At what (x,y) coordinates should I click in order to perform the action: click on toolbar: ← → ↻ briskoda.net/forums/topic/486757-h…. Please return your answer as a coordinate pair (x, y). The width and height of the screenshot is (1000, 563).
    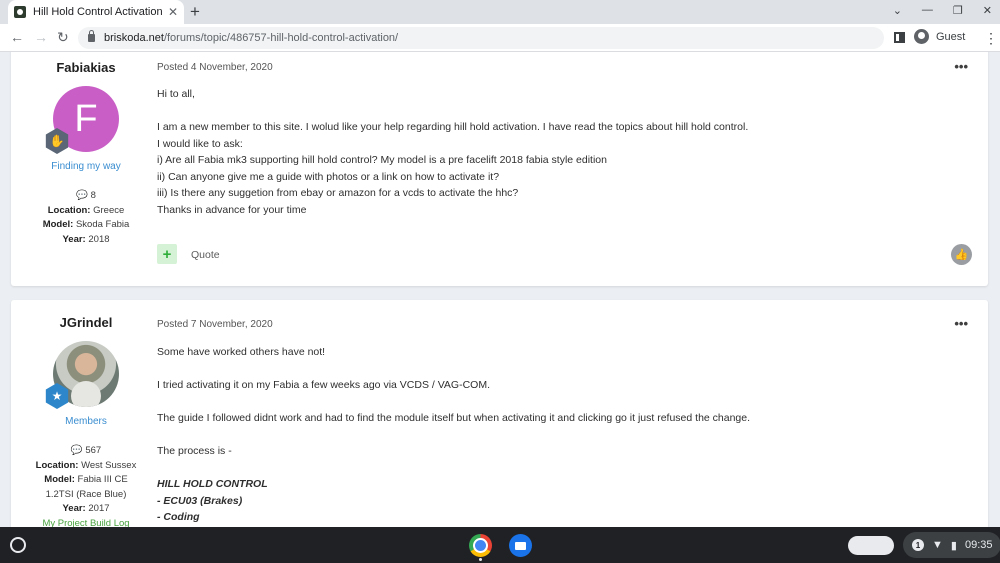
    Looking at the image, I should click on (500, 38).